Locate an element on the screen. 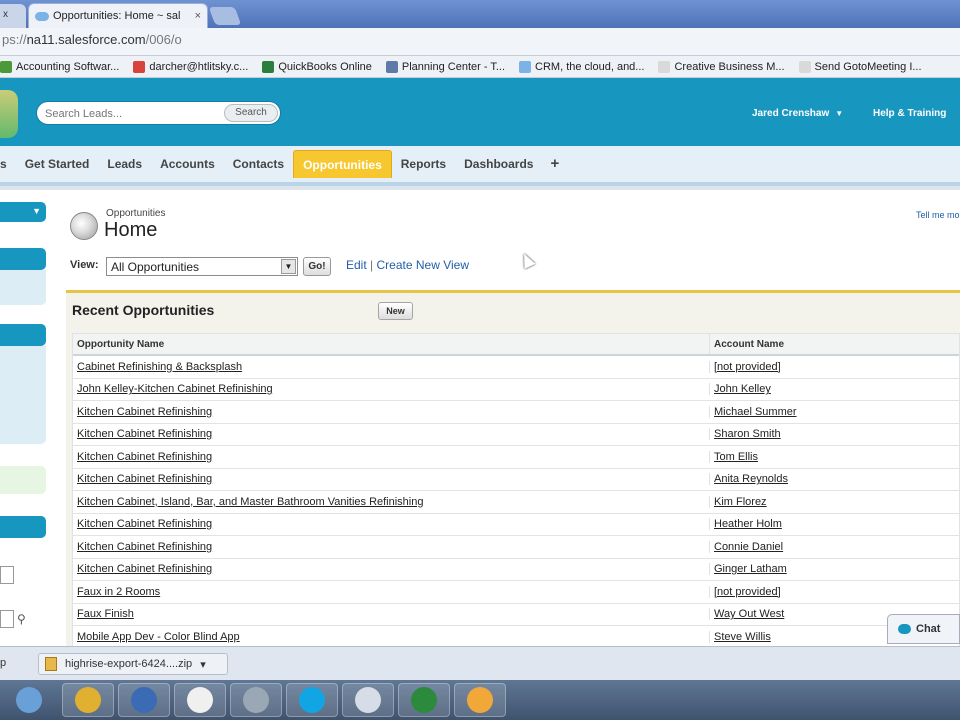 The height and width of the screenshot is (720, 960). opportunity-name-cell: Cabinet Refinishing & Backsplash is located at coordinates (391, 366).